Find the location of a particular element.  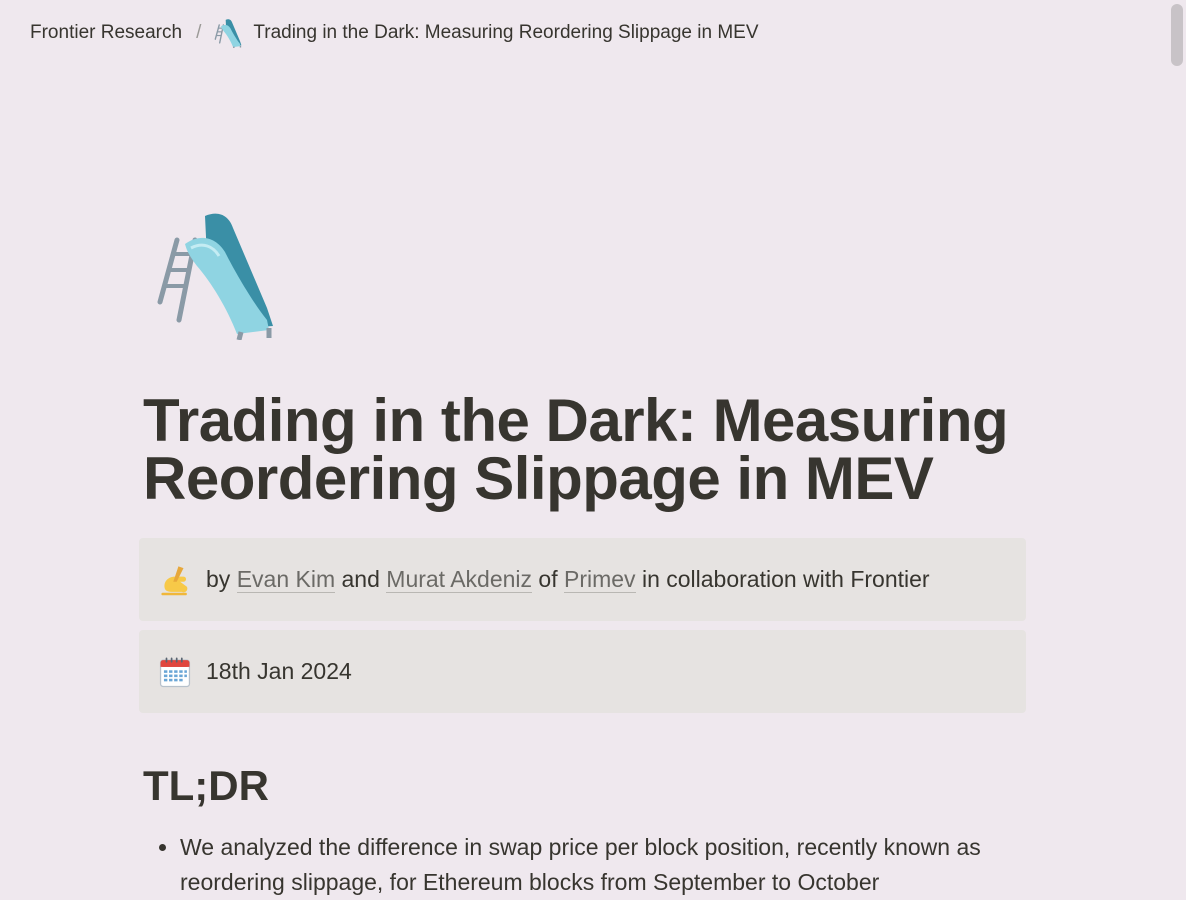

date-callout: 18th Jan 2024 is located at coordinates (582, 671).